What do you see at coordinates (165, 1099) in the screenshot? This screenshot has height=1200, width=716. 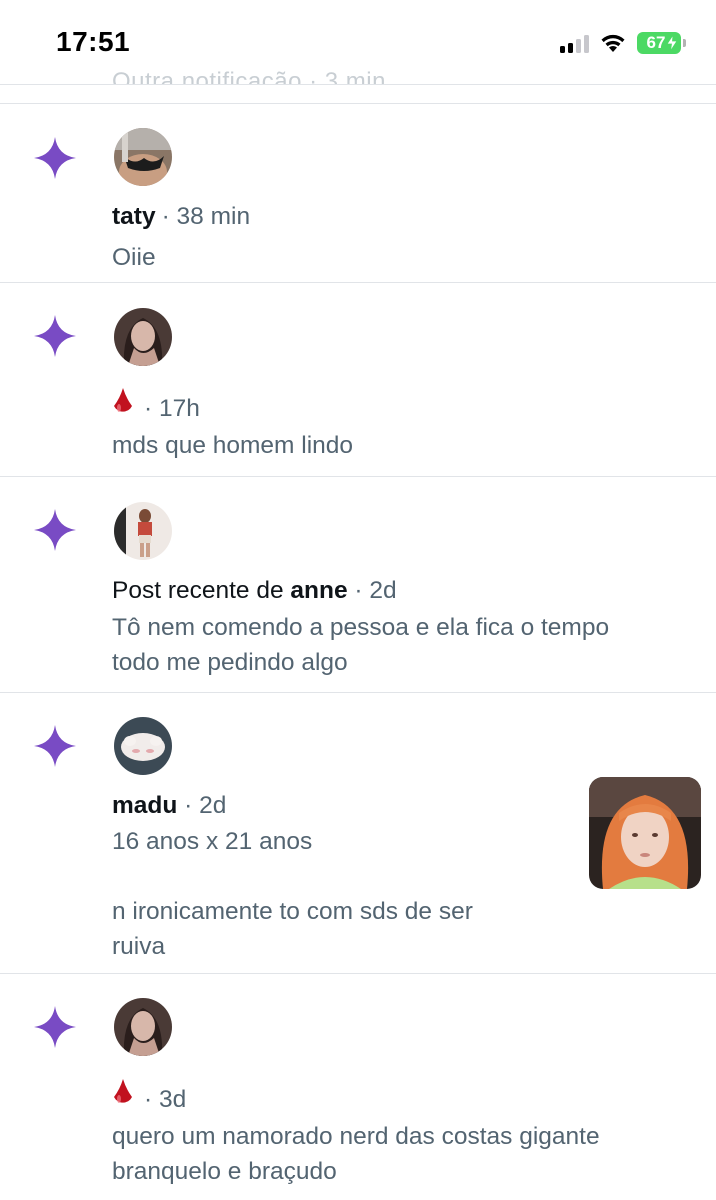 I see `timestamp: · 3d` at bounding box center [165, 1099].